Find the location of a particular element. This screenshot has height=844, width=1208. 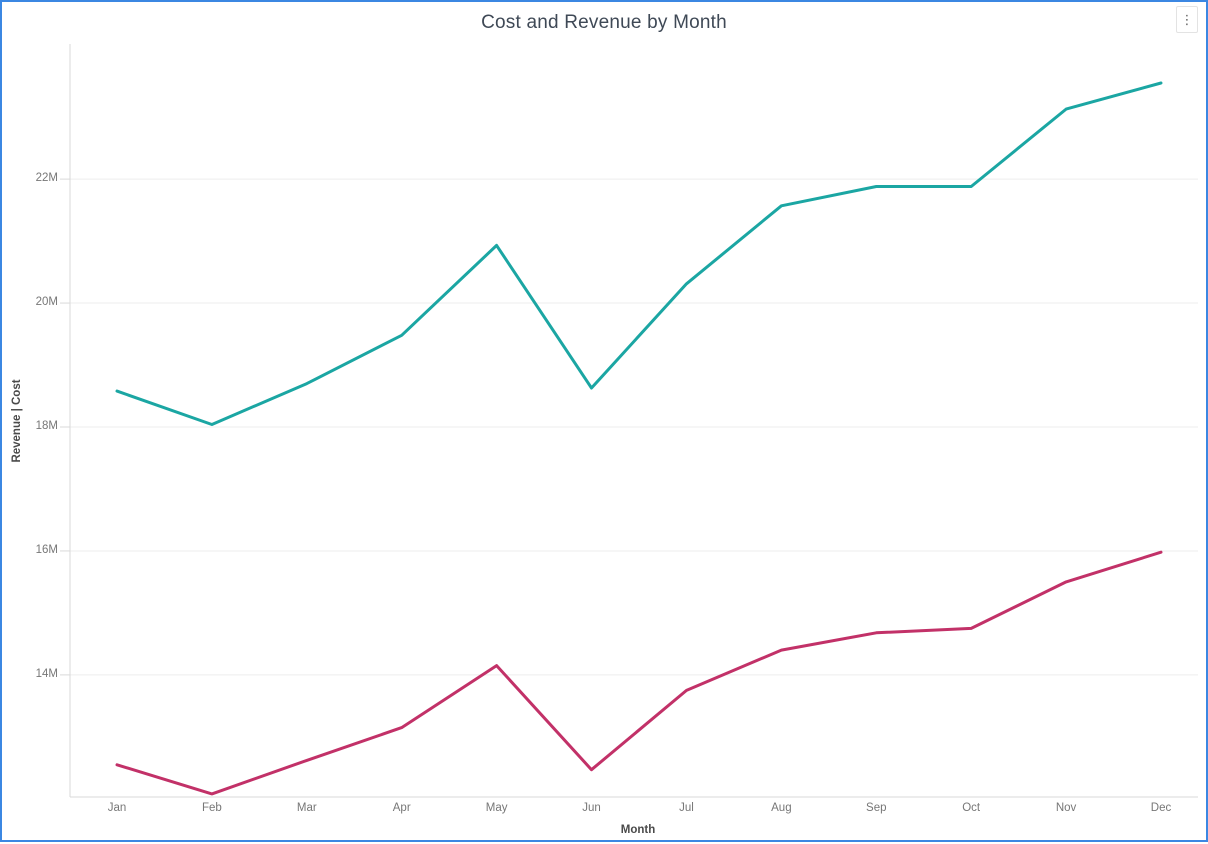

x-tick-label-feb: Feb is located at coordinates (212, 808).